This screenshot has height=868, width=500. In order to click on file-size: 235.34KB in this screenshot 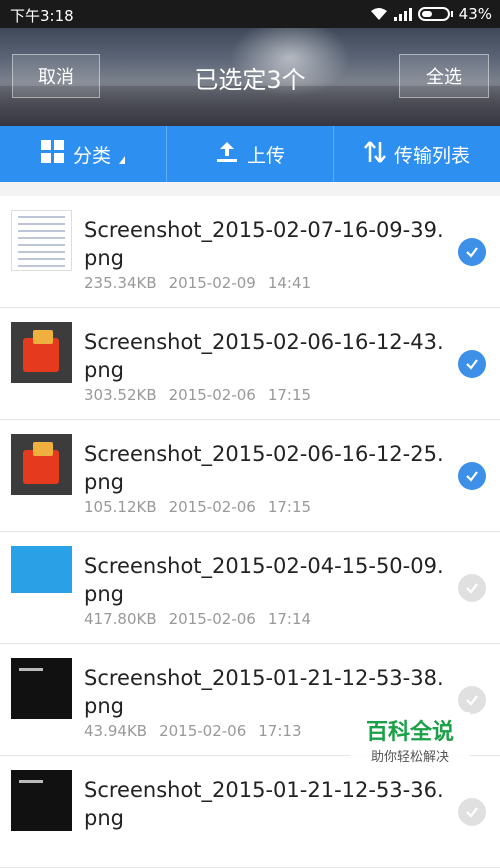, I will do `click(120, 283)`.